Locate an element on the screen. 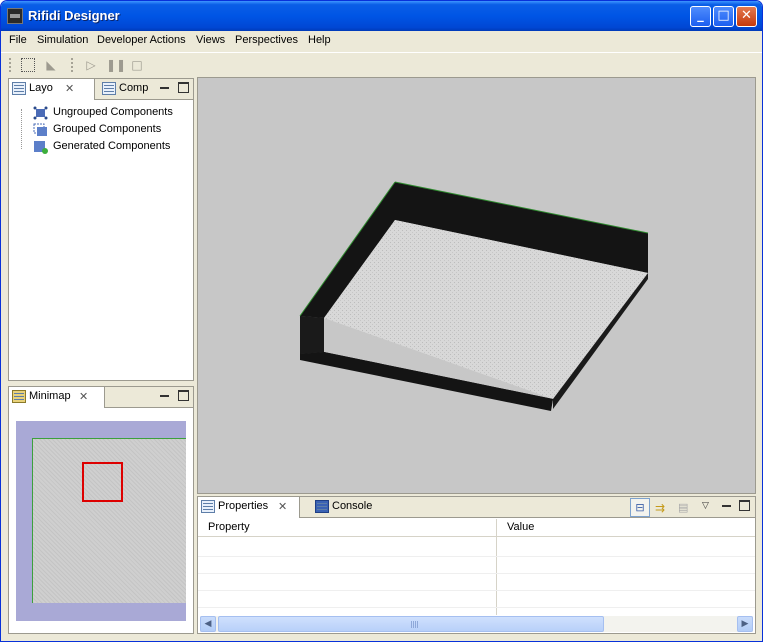  select-tool-icon is located at coordinates (28, 65).